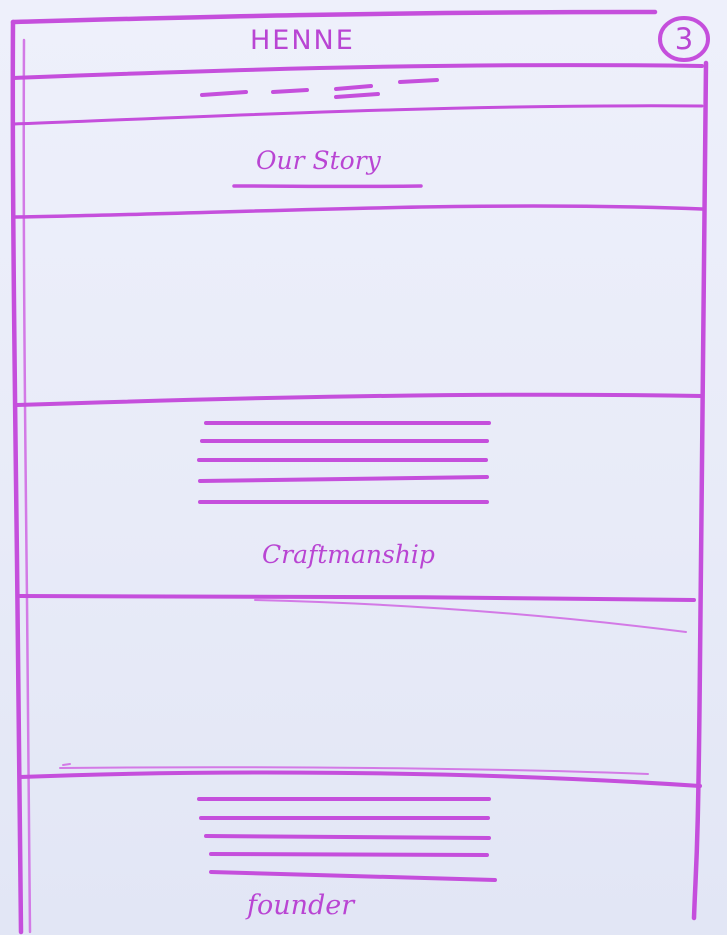 This screenshot has width=727, height=935. Describe the element at coordinates (66, 764) in the screenshot. I see `mark` at that location.